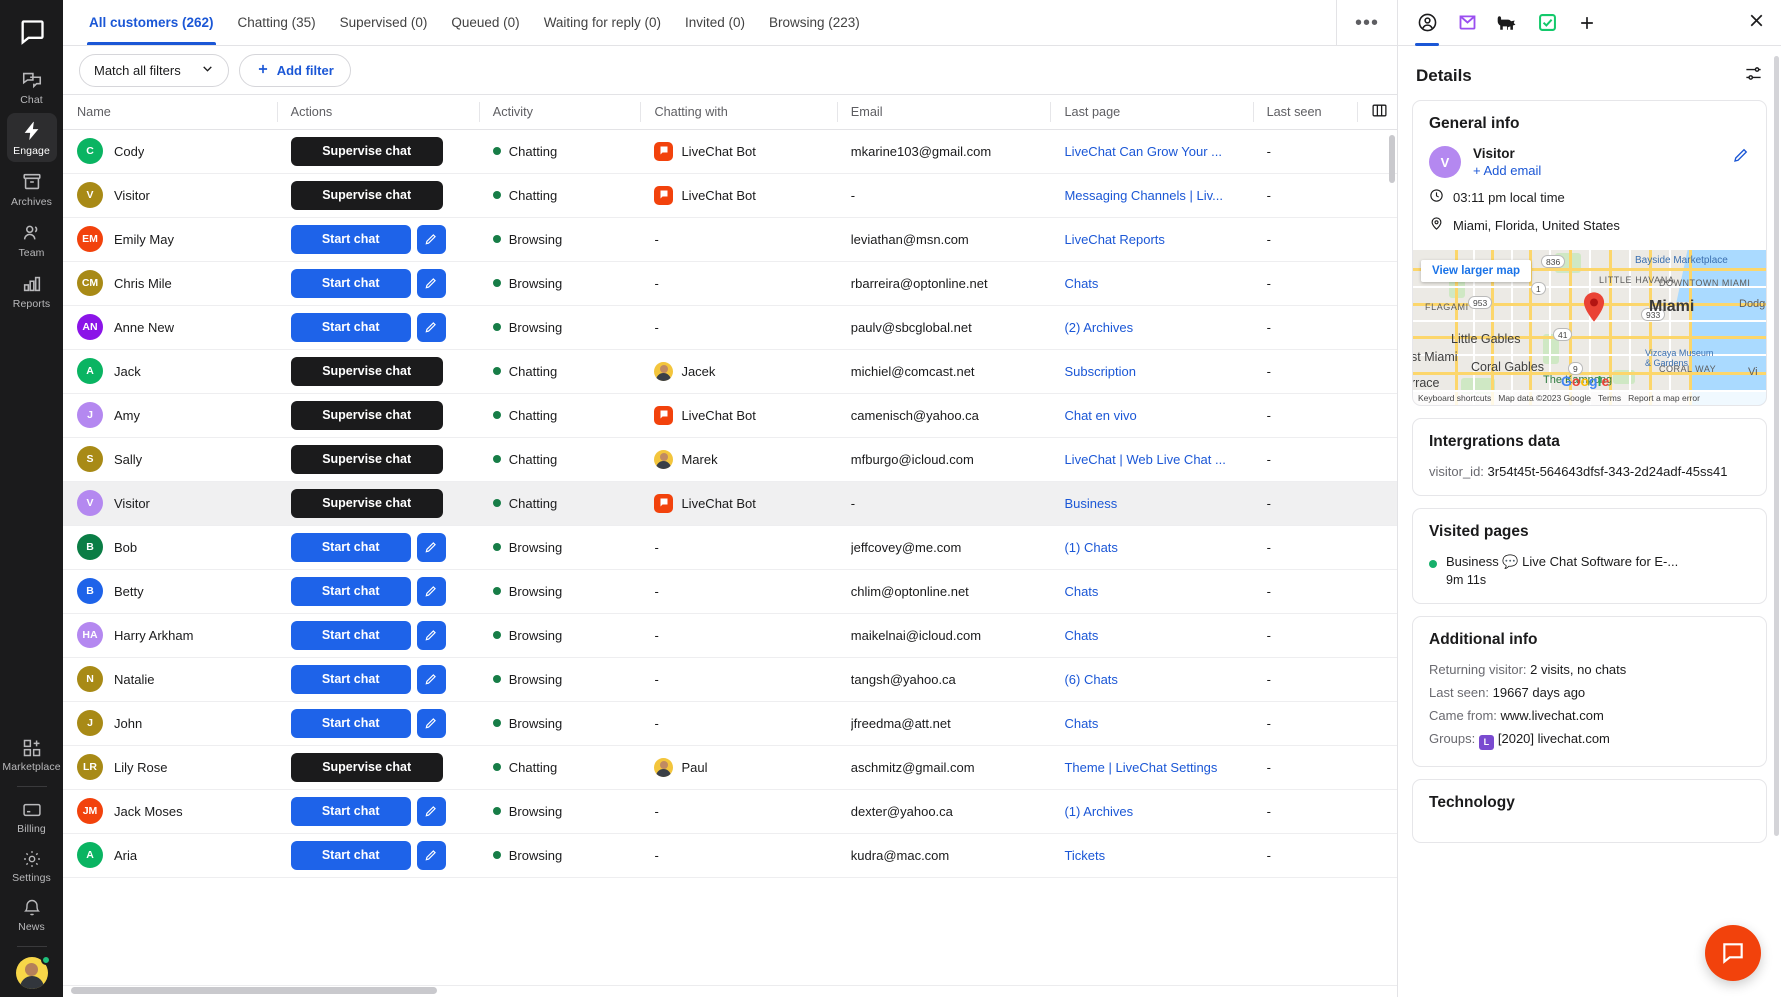  I want to click on column-header-email: Email, so click(943, 112).